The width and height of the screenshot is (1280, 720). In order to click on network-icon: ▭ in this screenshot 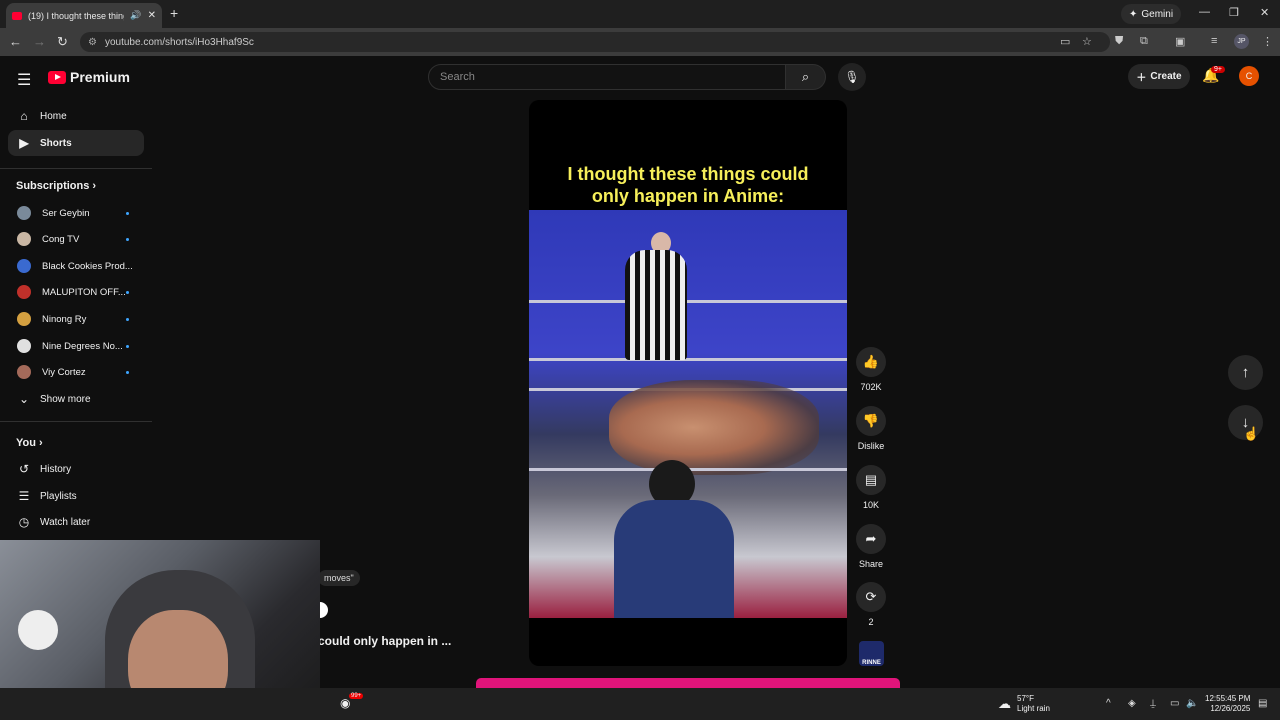, I will do `click(1174, 703)`.